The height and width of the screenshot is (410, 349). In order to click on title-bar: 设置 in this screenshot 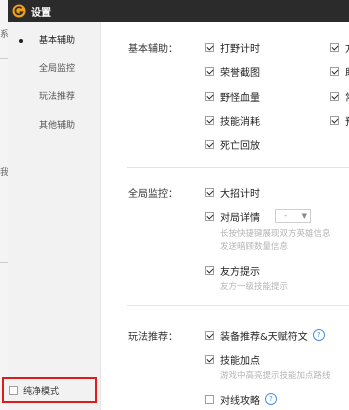, I will do `click(178, 11)`.